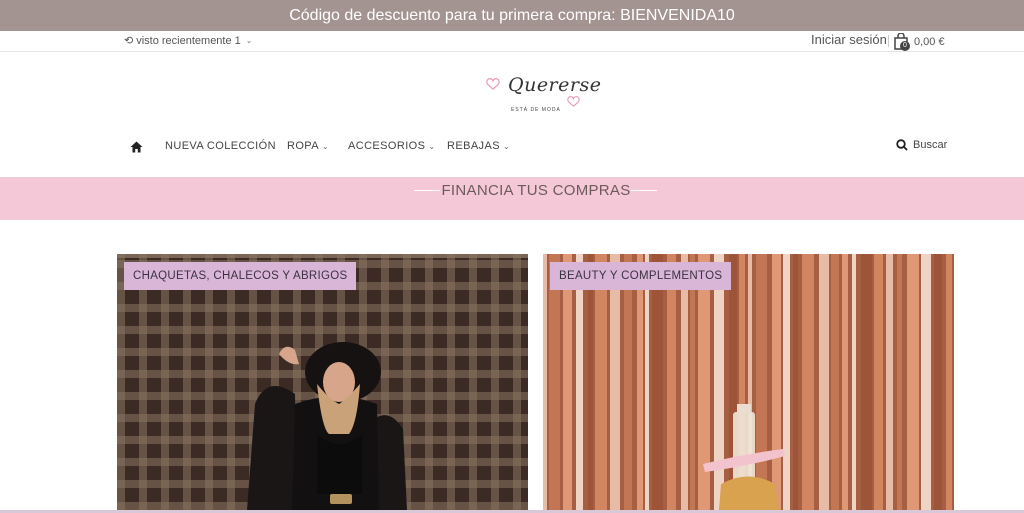 This screenshot has width=1024, height=513. What do you see at coordinates (512, 190) in the screenshot?
I see `finance-link: FINANCIA TUS COMPRAS` at bounding box center [512, 190].